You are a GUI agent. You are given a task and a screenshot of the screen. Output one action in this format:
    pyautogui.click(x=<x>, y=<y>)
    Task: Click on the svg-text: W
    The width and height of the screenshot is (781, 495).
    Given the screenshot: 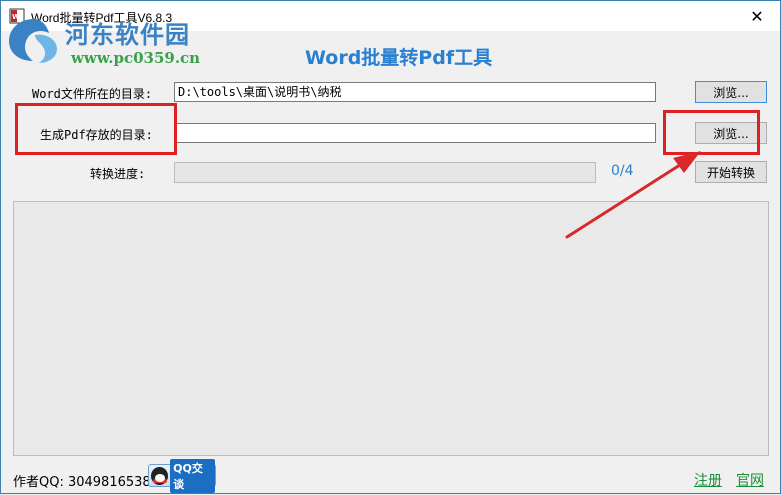 What is the action you would take?
    pyautogui.click(x=16, y=17)
    